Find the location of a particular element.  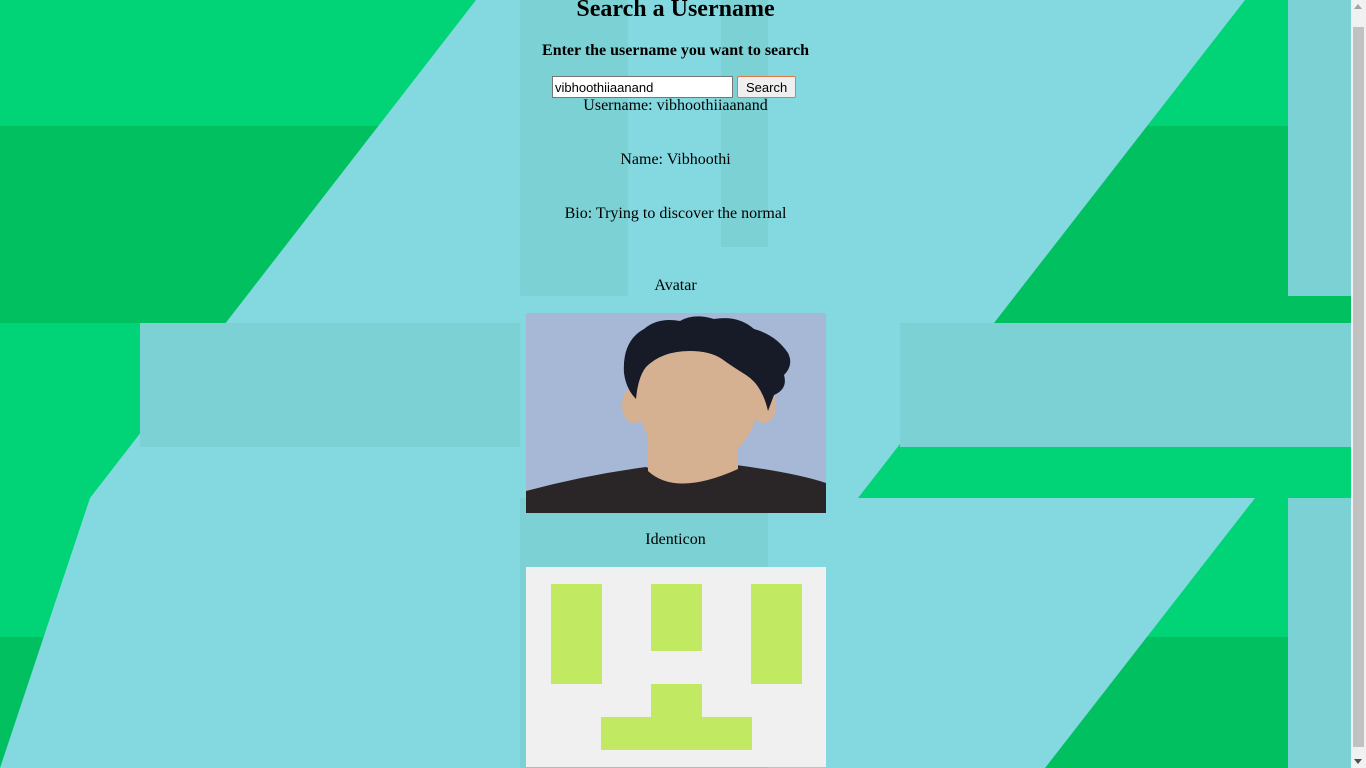

identicon-image is located at coordinates (676, 667).